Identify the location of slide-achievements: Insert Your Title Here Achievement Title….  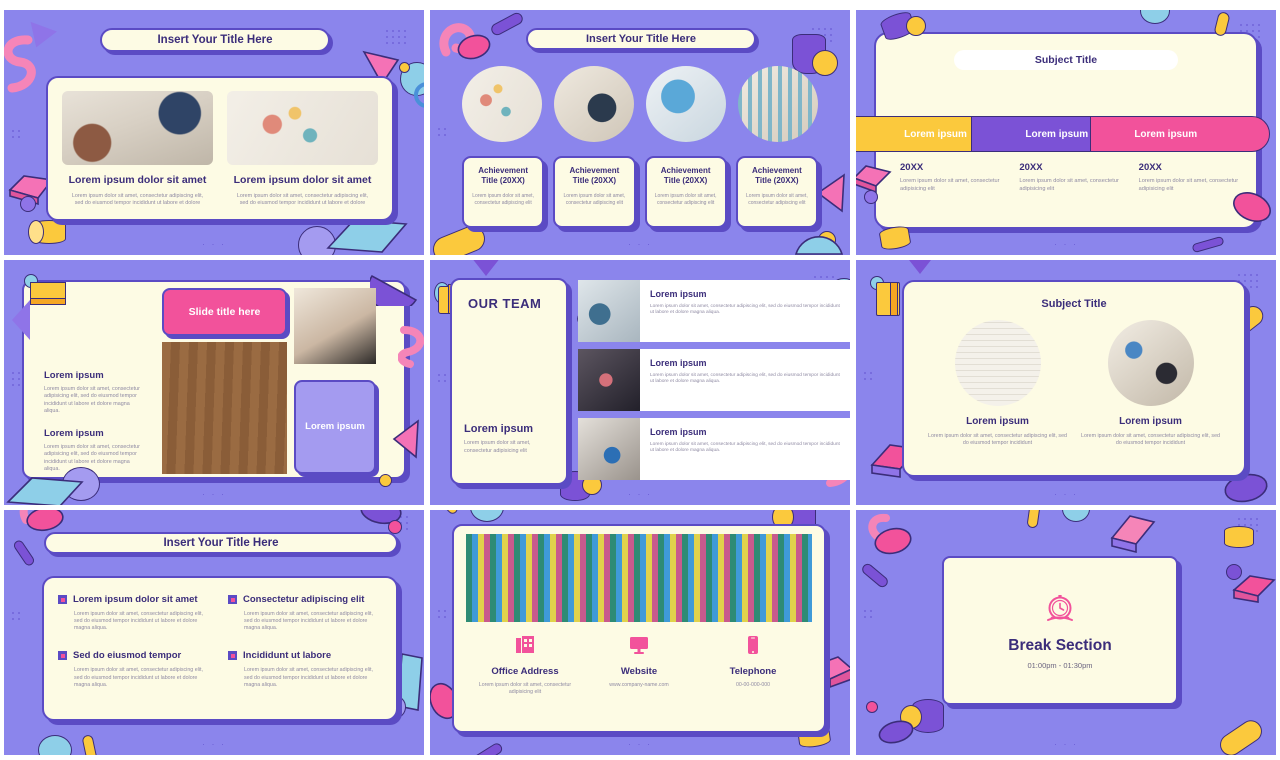
(640, 132).